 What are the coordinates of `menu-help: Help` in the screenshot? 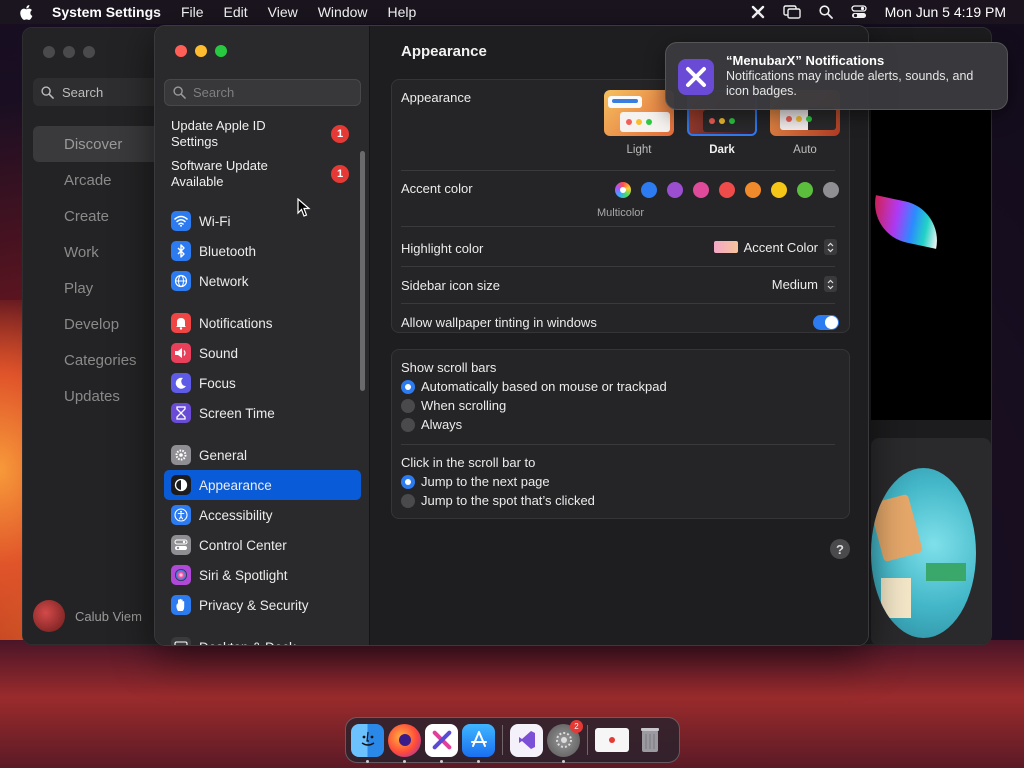 It's located at (402, 12).